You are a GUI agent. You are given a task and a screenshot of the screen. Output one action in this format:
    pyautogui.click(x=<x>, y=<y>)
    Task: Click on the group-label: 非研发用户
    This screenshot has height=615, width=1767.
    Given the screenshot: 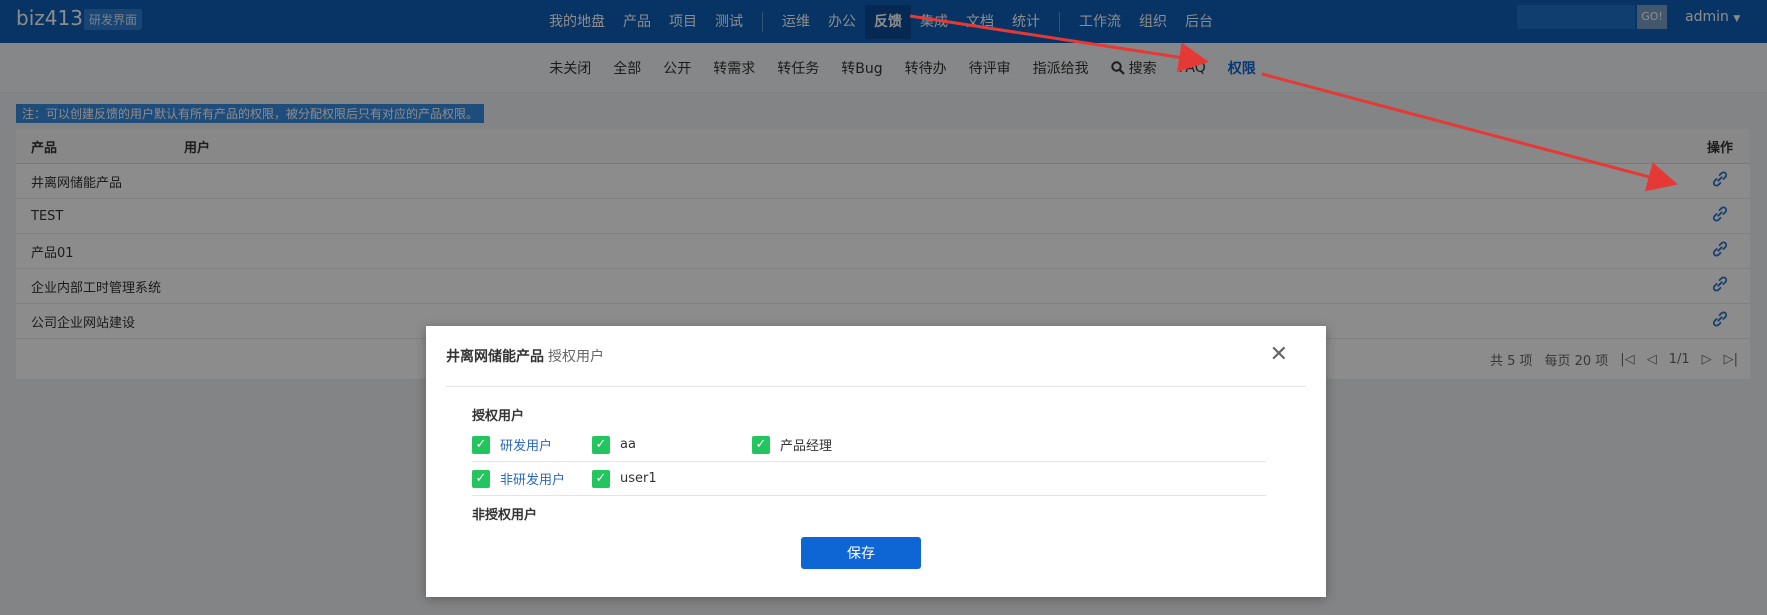 What is the action you would take?
    pyautogui.click(x=533, y=480)
    